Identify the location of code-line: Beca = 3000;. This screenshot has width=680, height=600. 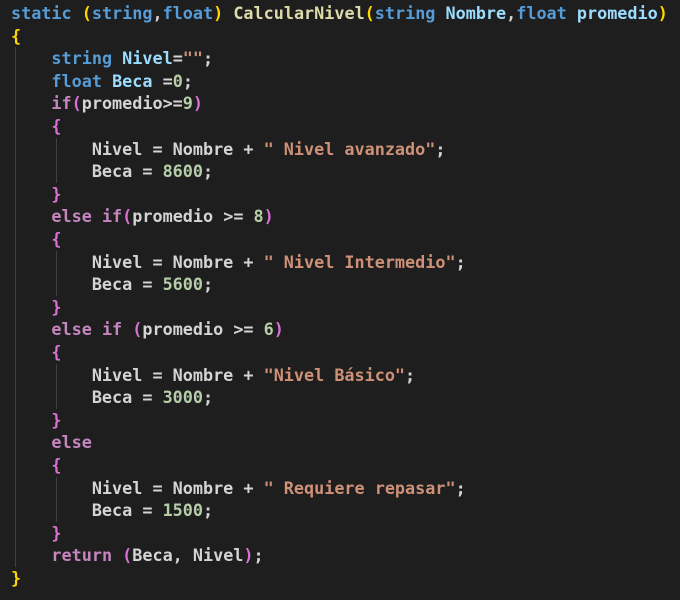
(112, 397).